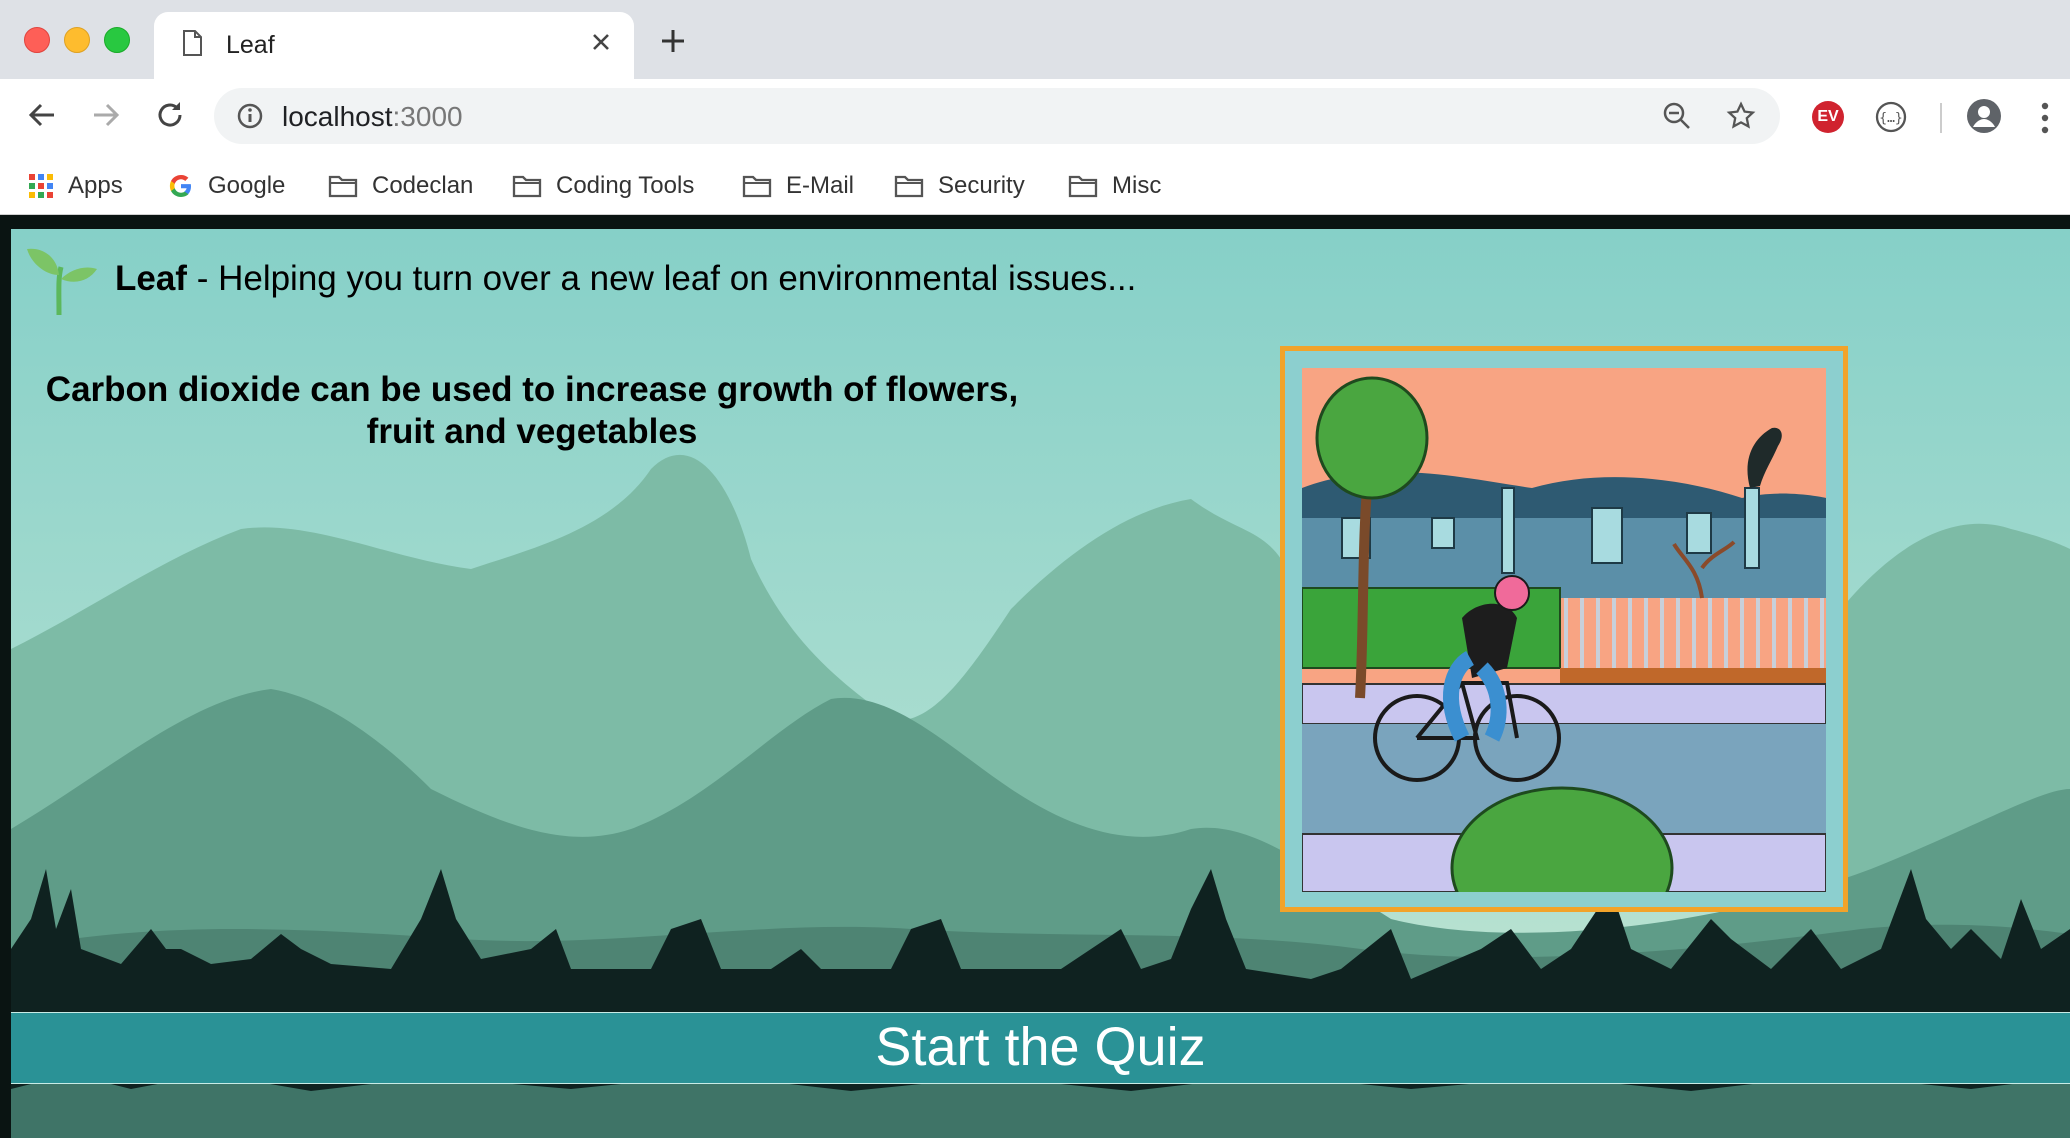 The height and width of the screenshot is (1138, 2070). I want to click on bookmark-coding-tools: Coding Tools, so click(603, 186).